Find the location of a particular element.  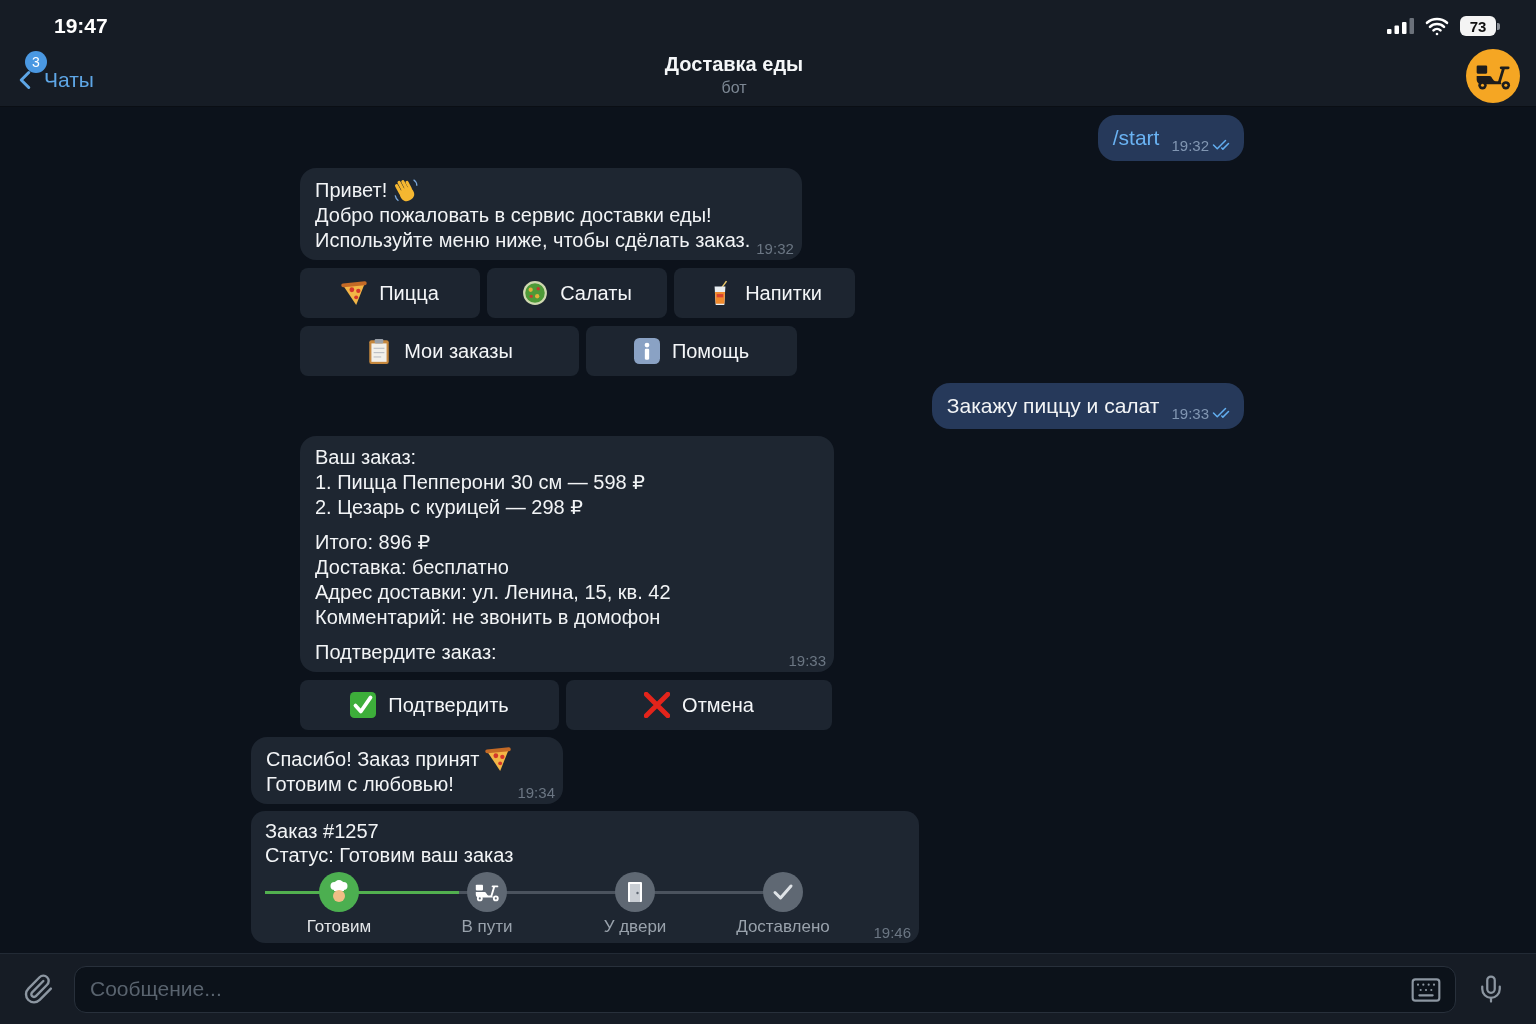

checkmark-icon is located at coordinates (783, 892).